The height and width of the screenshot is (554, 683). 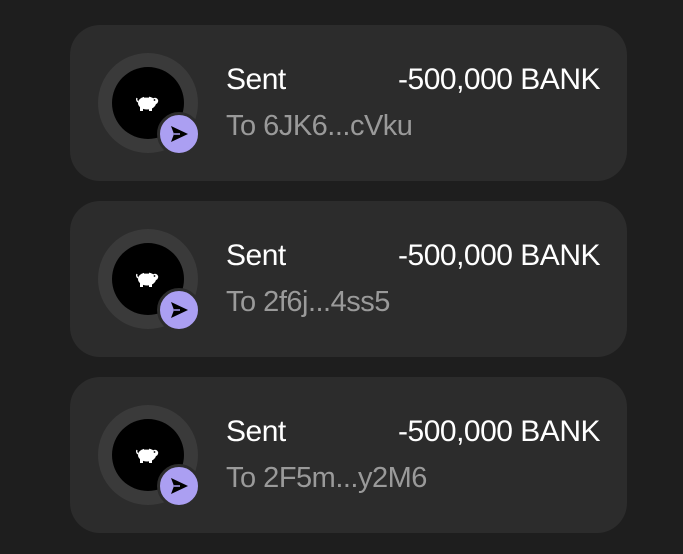 I want to click on transaction-recipient: To 2f6j...4ss5, so click(x=308, y=302).